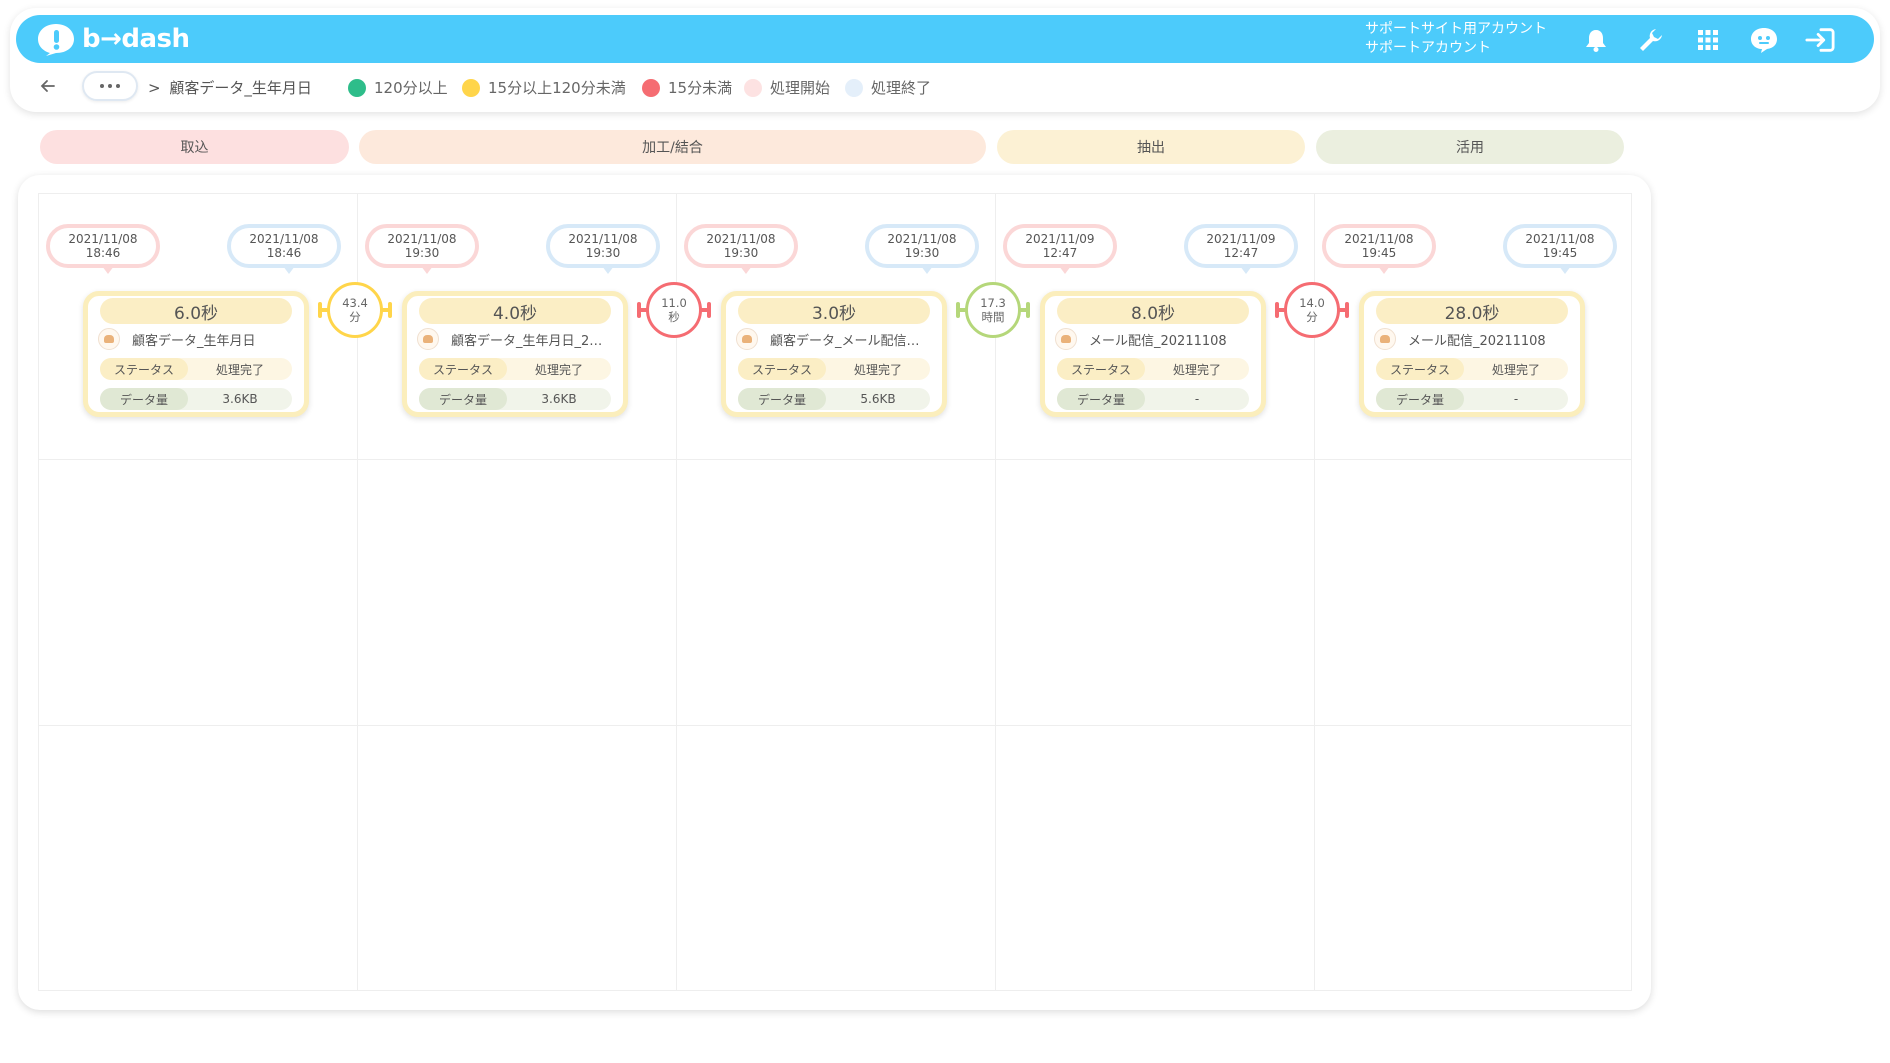 The width and height of the screenshot is (1890, 1063). Describe the element at coordinates (834, 399) in the screenshot. I see `card-size-row: データ量 5.6KB` at that location.